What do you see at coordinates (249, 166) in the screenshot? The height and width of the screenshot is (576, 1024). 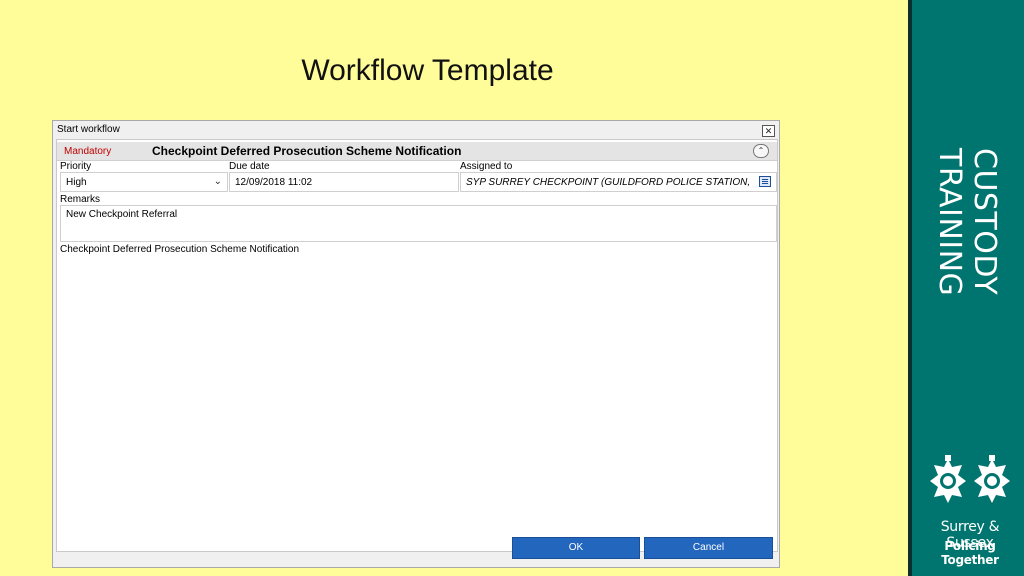 I see `due-date-label: Due date` at bounding box center [249, 166].